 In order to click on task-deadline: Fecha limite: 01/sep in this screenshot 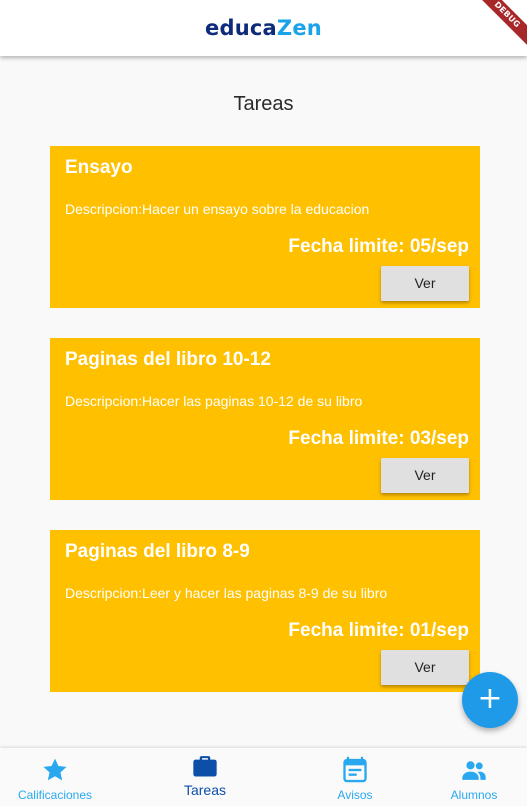, I will do `click(378, 630)`.